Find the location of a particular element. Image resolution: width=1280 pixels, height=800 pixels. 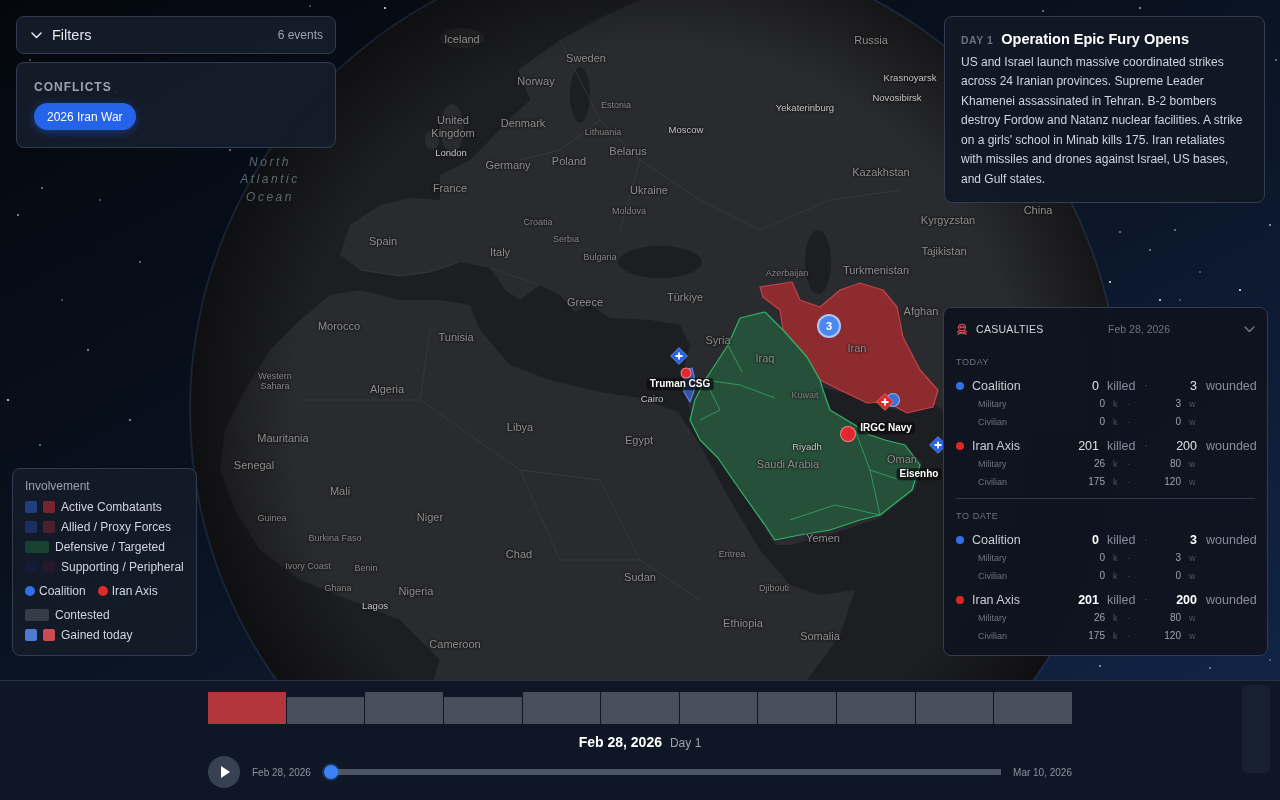

country-label: Iraq is located at coordinates (765, 358).